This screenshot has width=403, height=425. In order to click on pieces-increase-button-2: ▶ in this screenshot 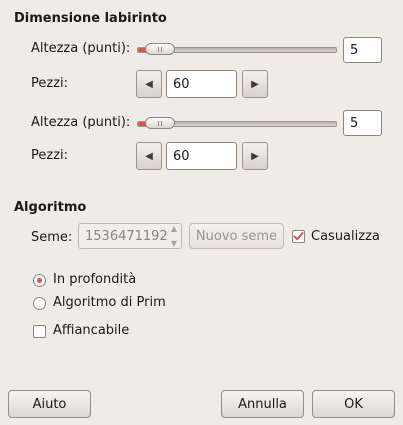, I will do `click(255, 156)`.